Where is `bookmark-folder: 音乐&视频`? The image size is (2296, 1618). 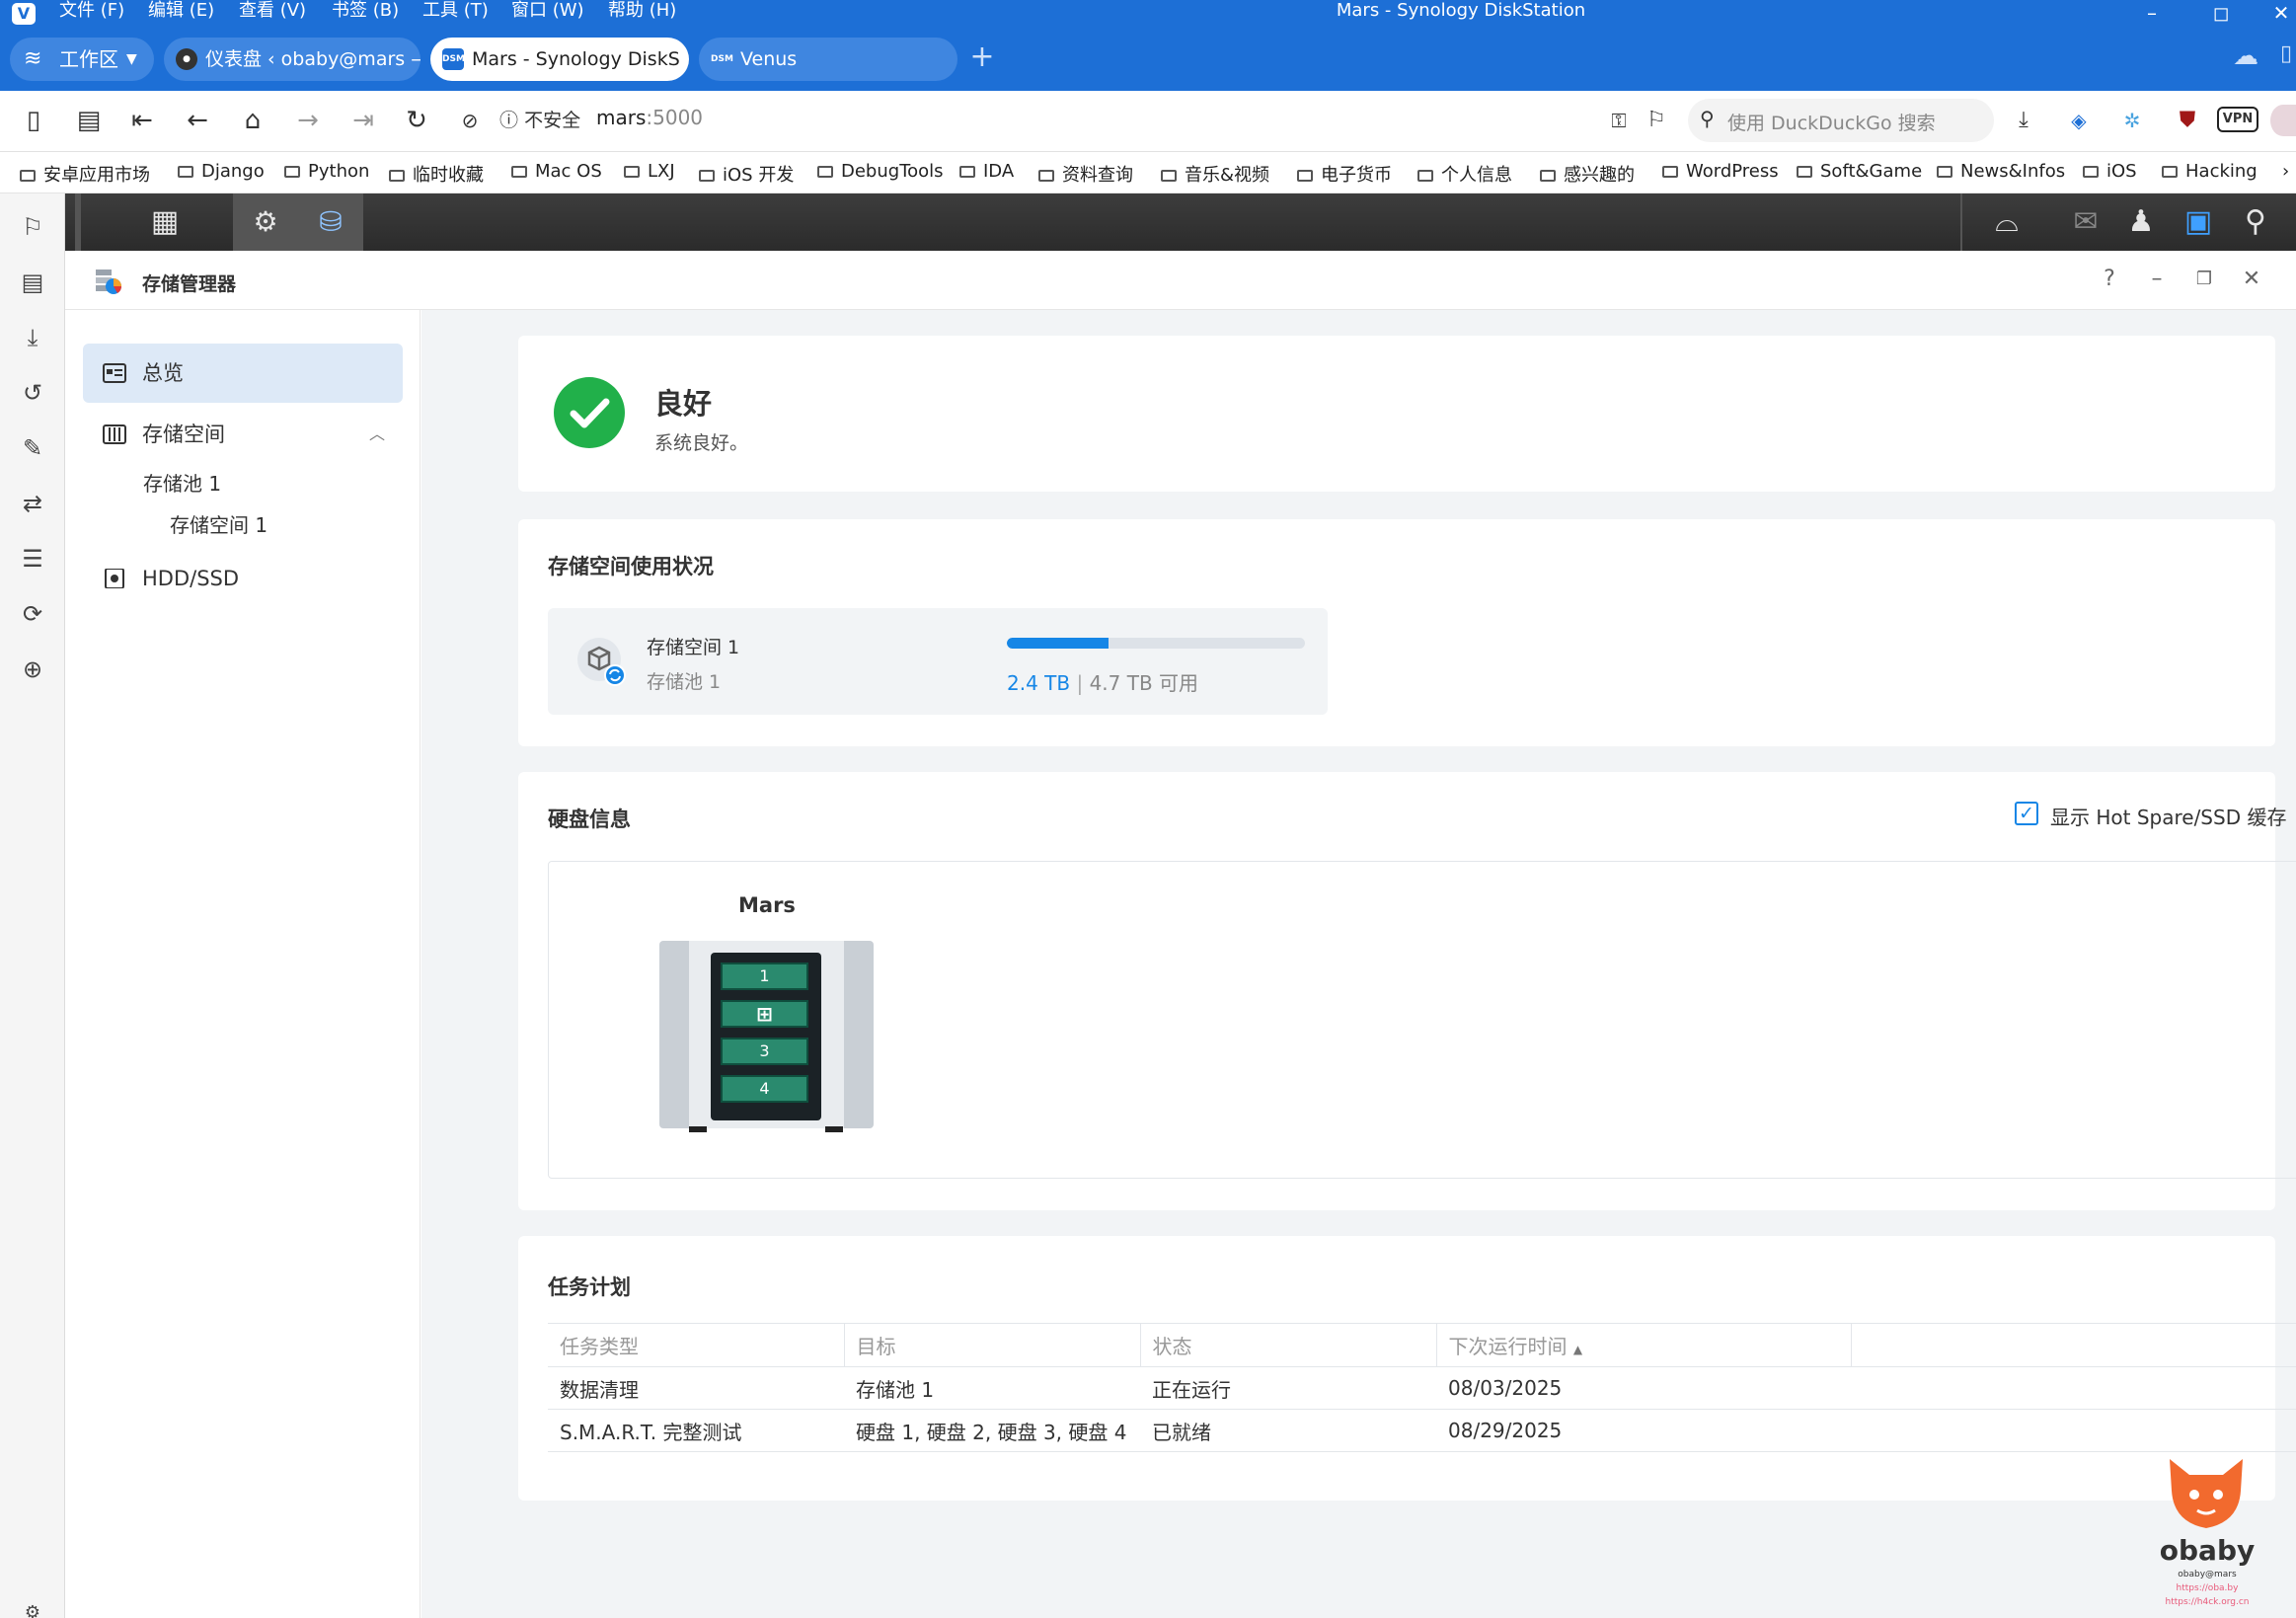 bookmark-folder: 音乐&视频 is located at coordinates (1215, 174).